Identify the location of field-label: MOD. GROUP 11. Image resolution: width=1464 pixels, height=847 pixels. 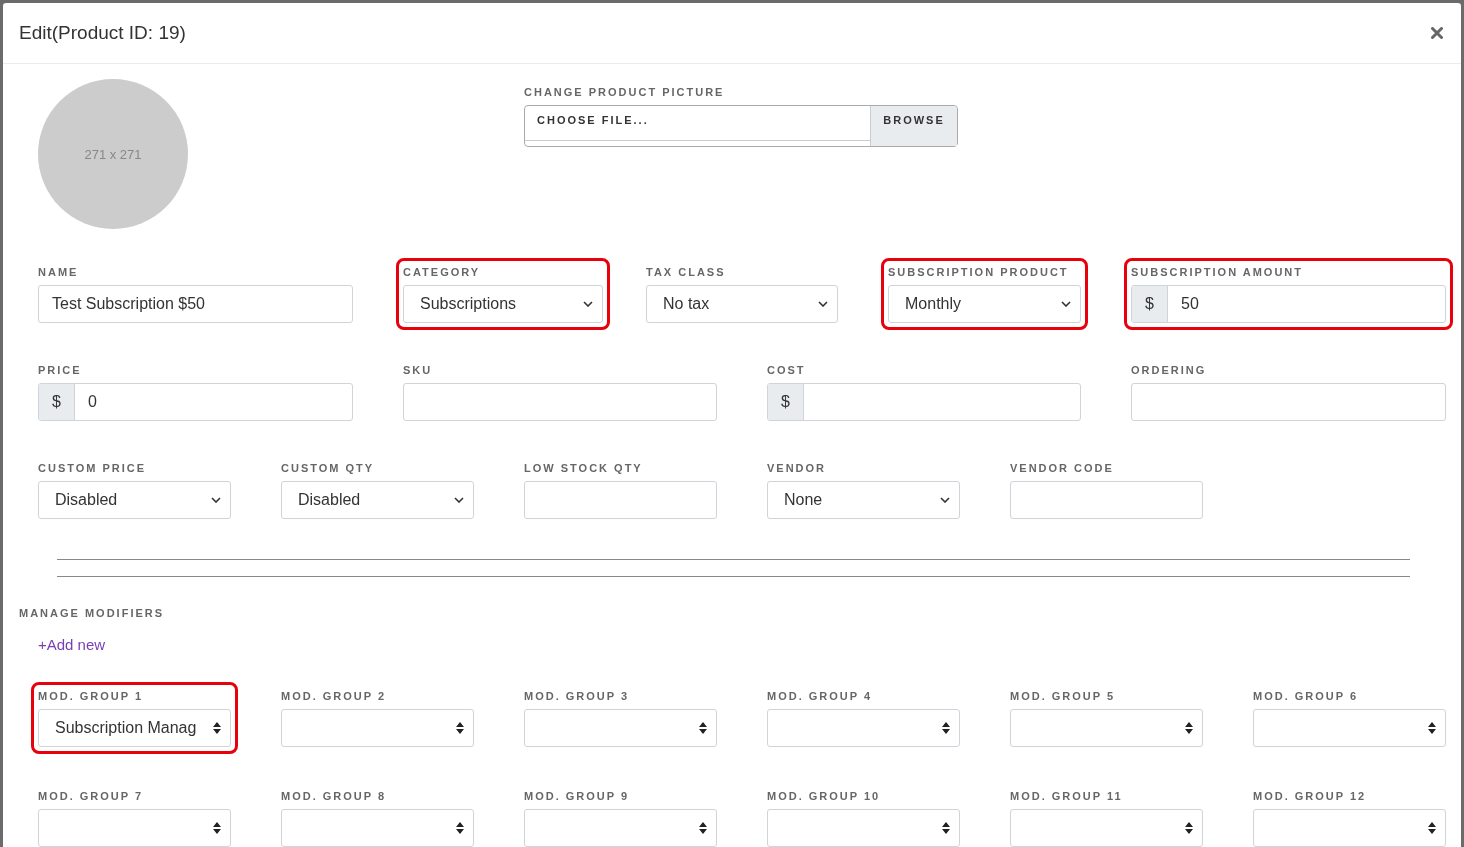
(1067, 796).